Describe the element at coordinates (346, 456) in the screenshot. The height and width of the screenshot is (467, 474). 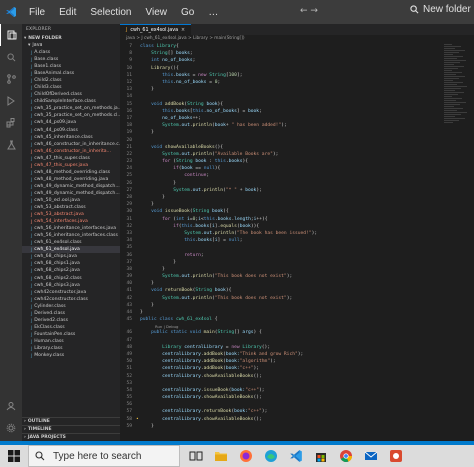
I see `chrome-icon` at that location.